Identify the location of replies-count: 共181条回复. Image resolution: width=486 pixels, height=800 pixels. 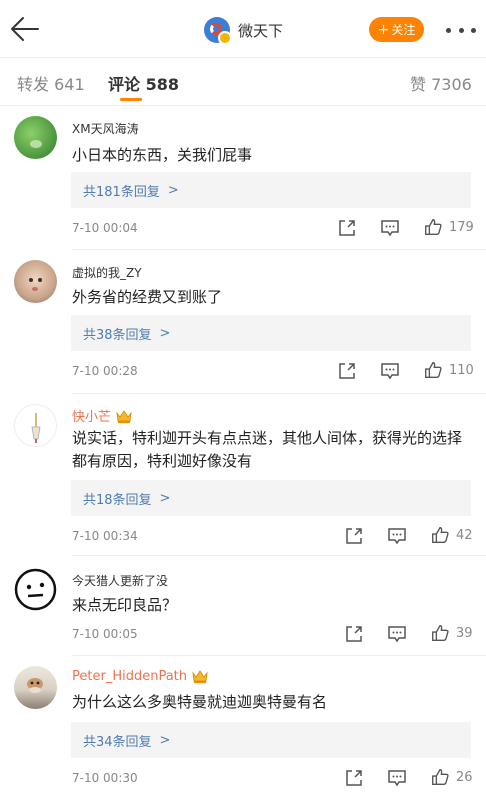
(121, 192).